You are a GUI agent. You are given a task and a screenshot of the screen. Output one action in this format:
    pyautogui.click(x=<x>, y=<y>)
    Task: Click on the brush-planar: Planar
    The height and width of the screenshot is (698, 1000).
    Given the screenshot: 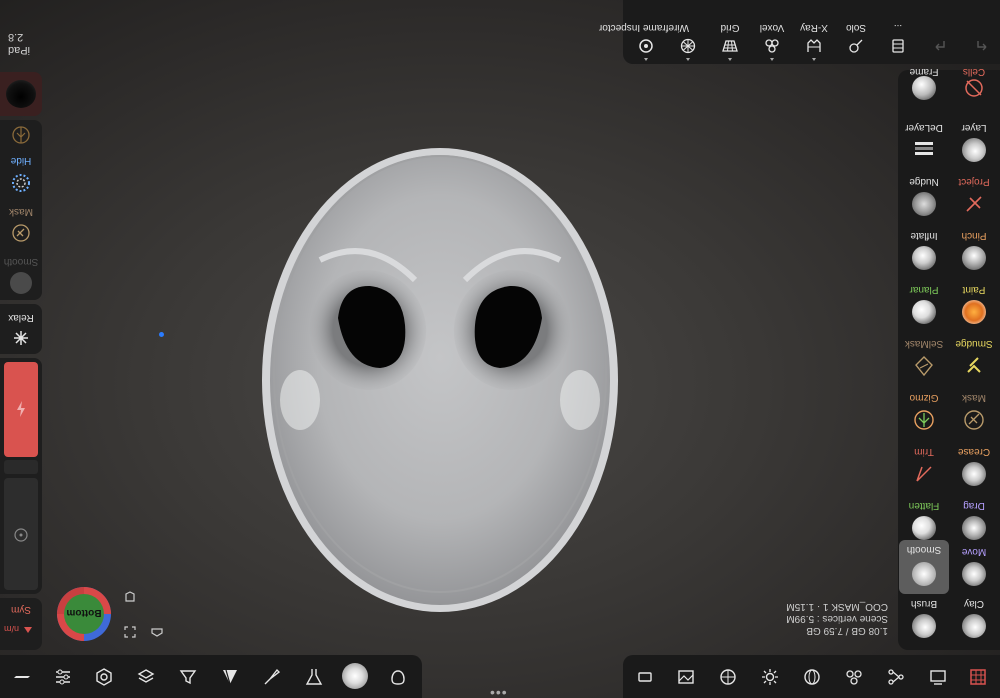 What is the action you would take?
    pyautogui.click(x=924, y=311)
    